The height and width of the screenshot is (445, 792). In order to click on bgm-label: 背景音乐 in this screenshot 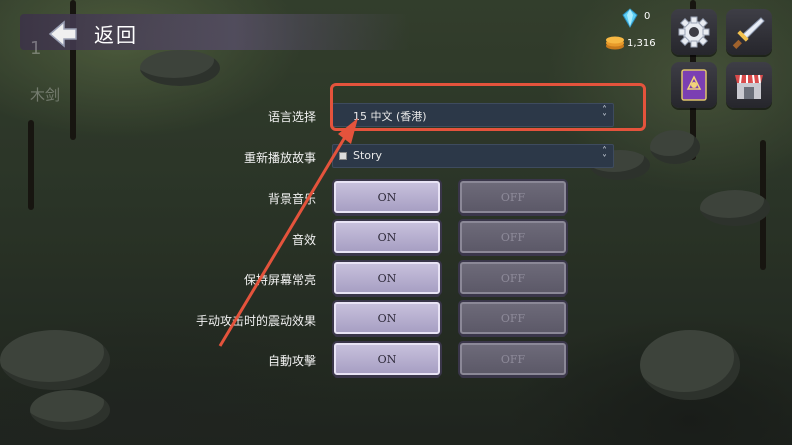, I will do `click(291, 199)`.